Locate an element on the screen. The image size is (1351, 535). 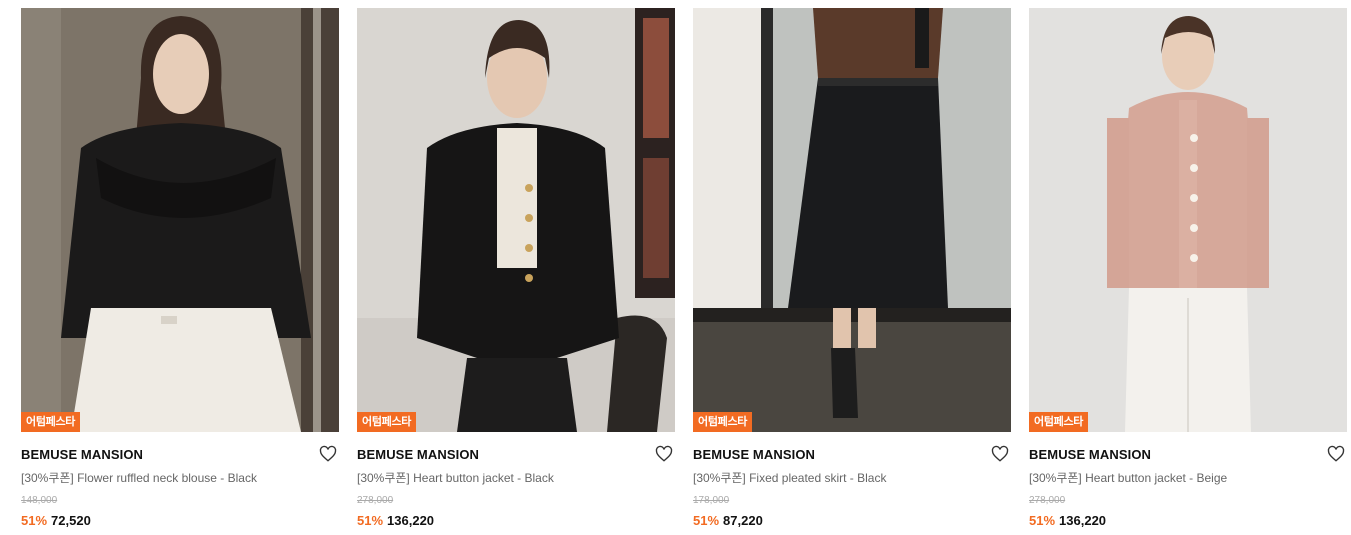
product-name: [30%쿠폰] Heart button jacket - Beige is located at coordinates (1188, 478).